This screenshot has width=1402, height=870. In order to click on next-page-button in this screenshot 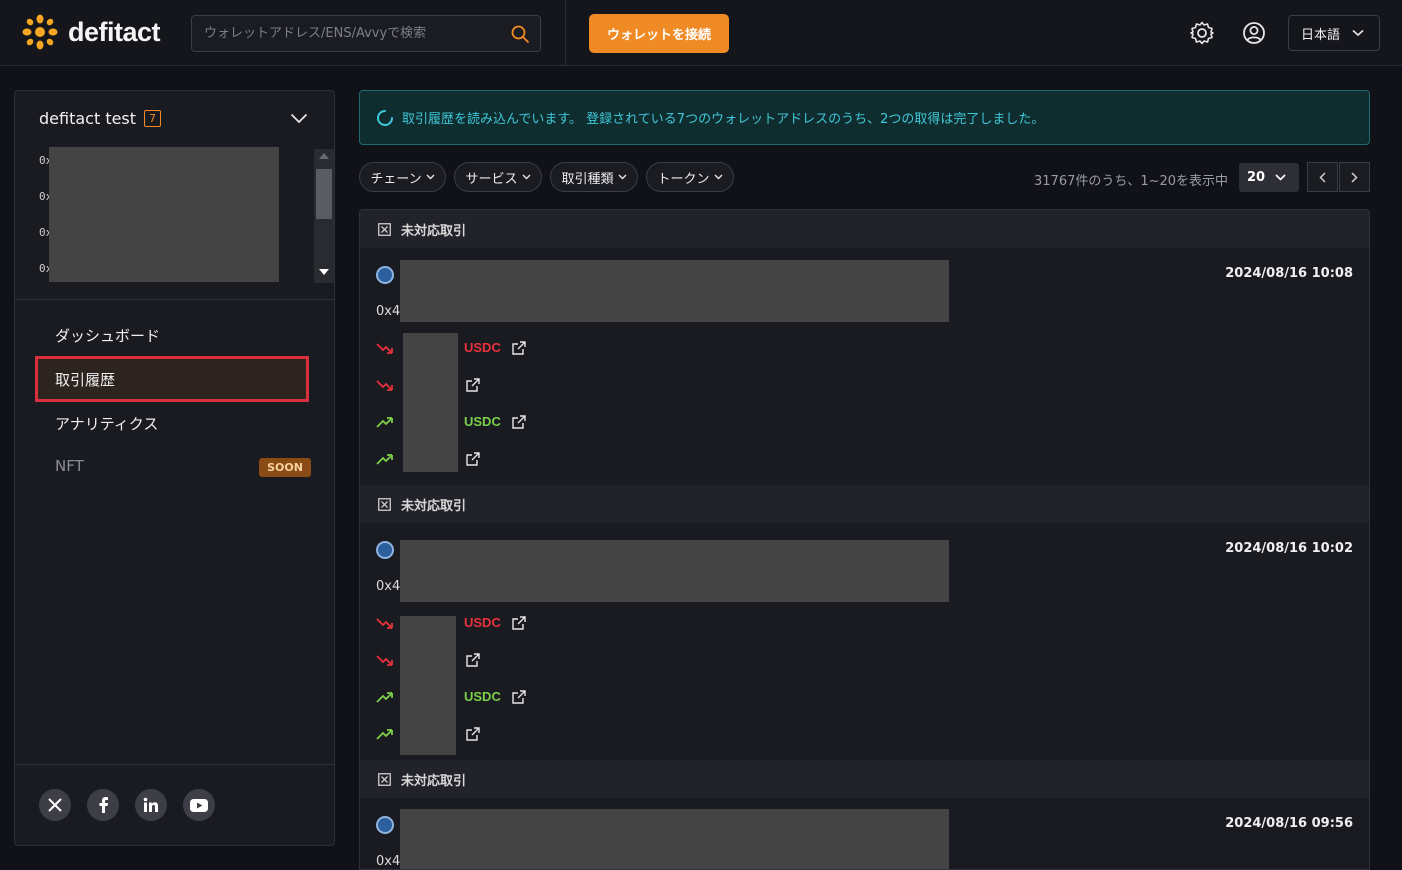, I will do `click(1354, 177)`.